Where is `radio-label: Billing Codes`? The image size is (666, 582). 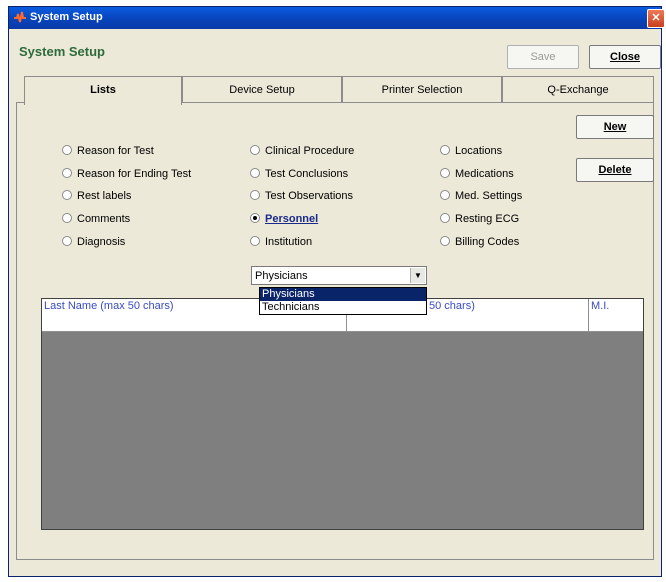
radio-label: Billing Codes is located at coordinates (487, 242).